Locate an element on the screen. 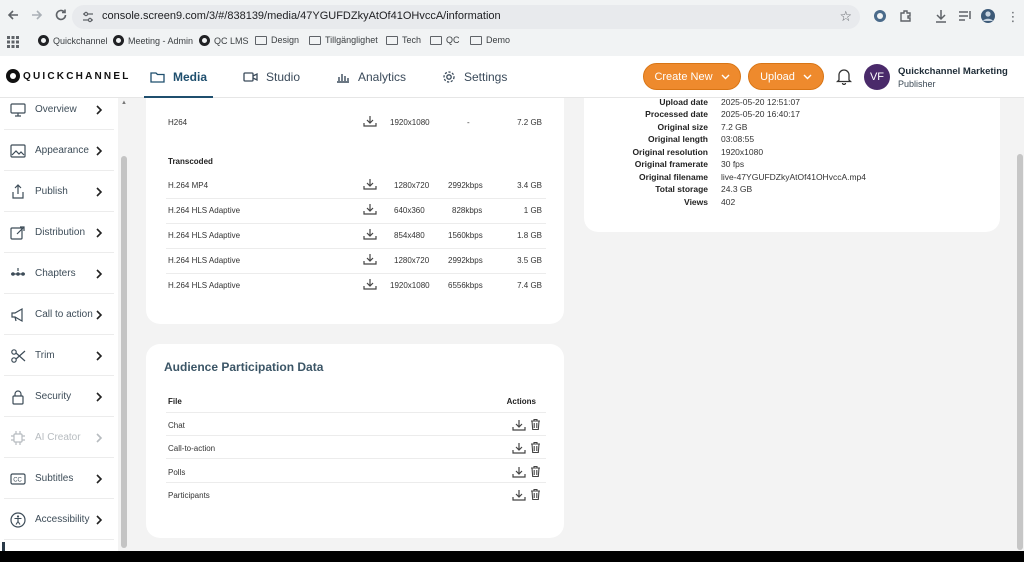 This screenshot has width=1024, height=562. upload-label: Upload is located at coordinates (777, 76).